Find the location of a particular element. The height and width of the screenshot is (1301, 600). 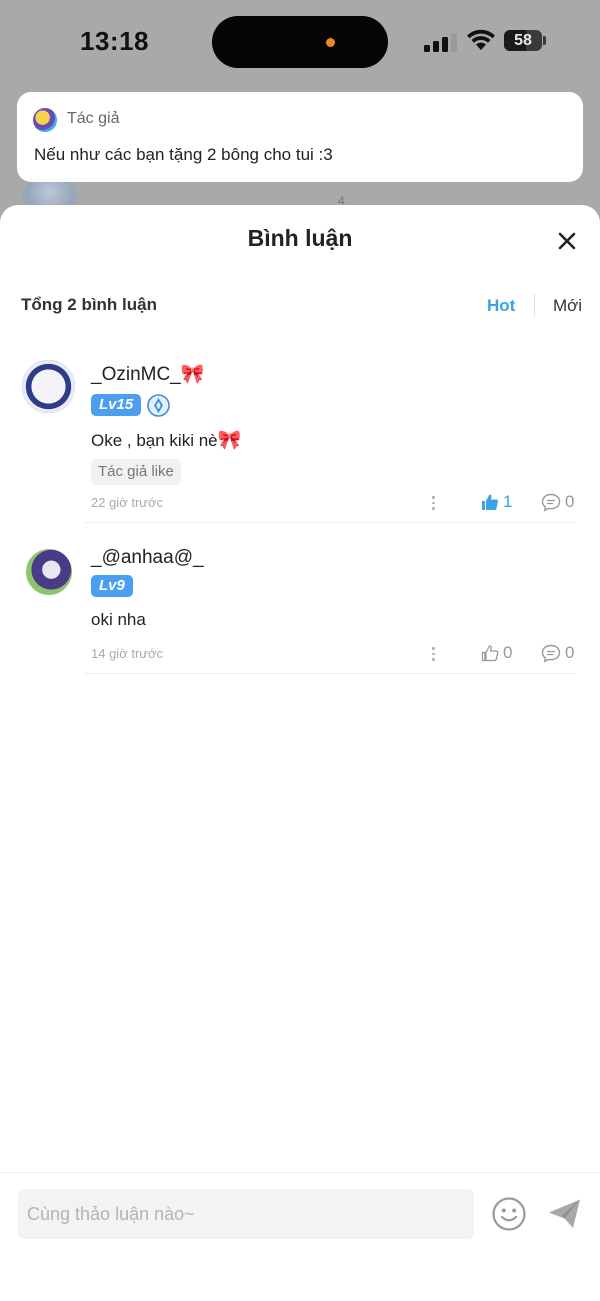

status-time: 13:18 is located at coordinates (114, 41).